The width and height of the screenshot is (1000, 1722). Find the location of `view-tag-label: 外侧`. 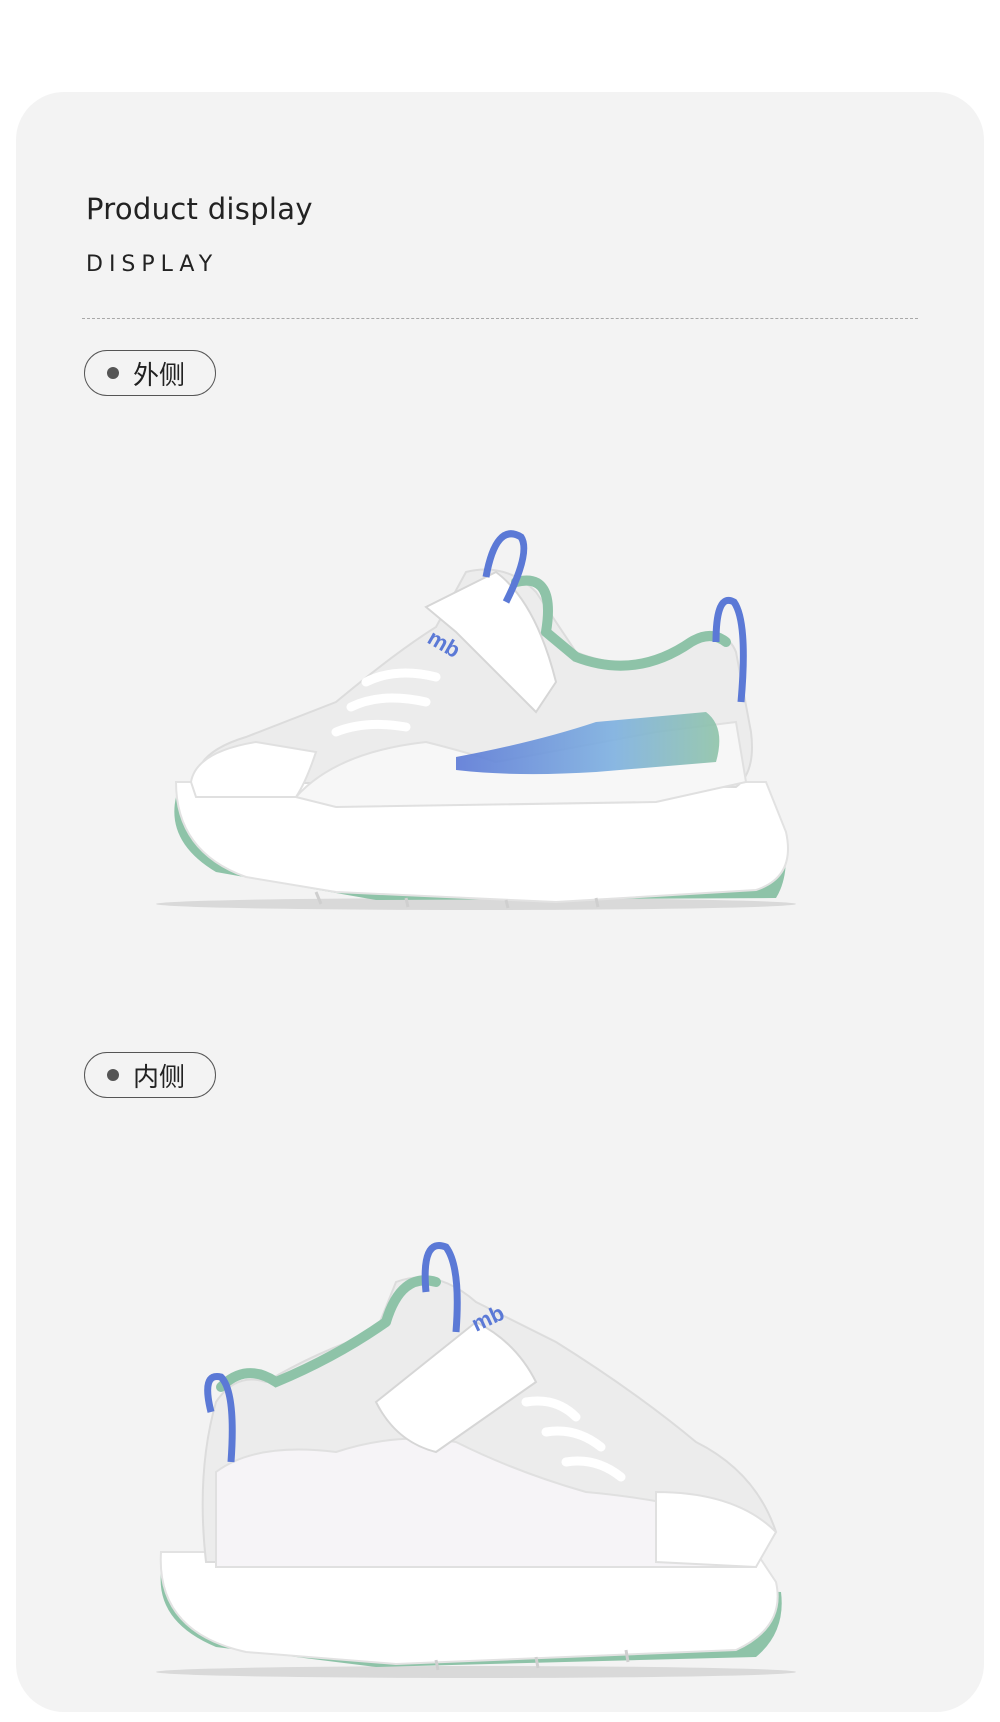

view-tag-label: 外侧 is located at coordinates (159, 375).